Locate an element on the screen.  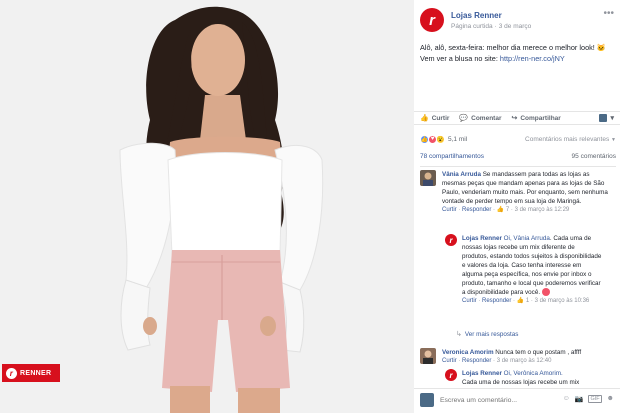
share-icon: ↪ is located at coordinates (514, 118).